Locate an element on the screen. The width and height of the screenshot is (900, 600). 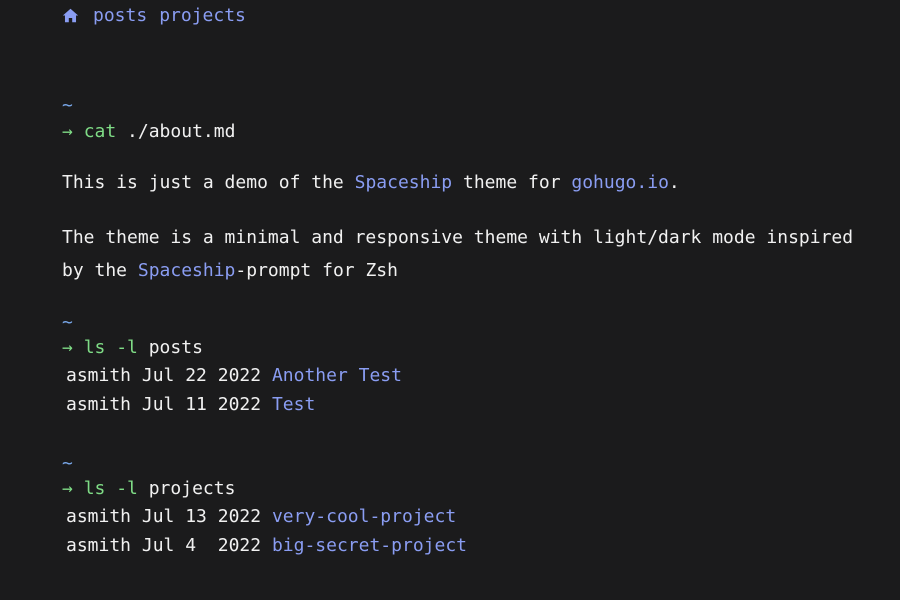
about-text: -prompt for Zsh is located at coordinates (316, 270).